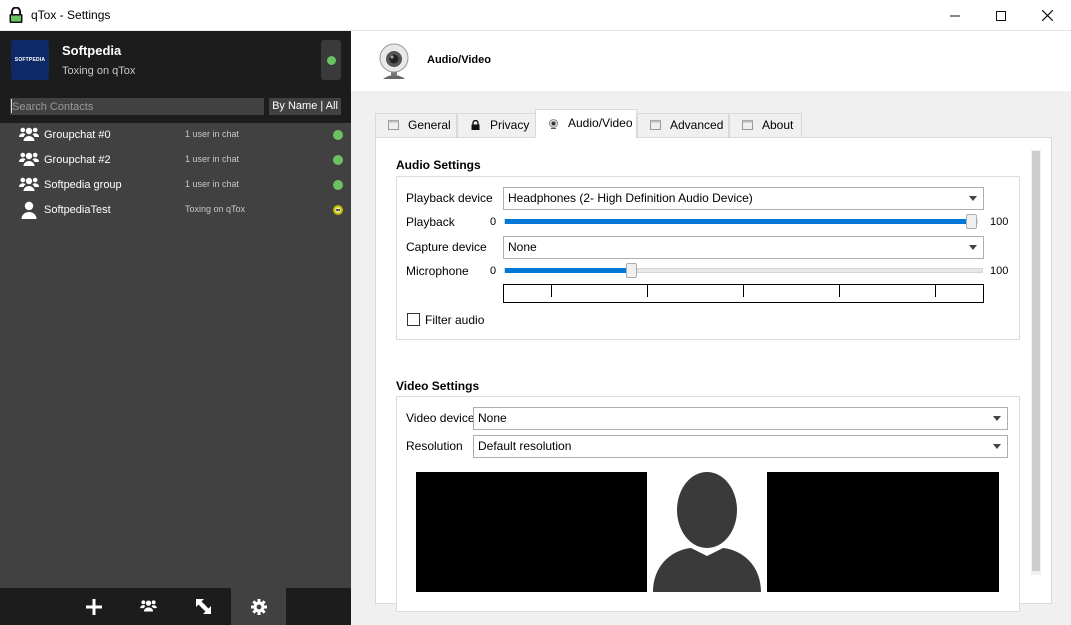 Image resolution: width=1071 pixels, height=625 pixels. Describe the element at coordinates (454, 320) in the screenshot. I see `filter-audio-label: Filter audio` at that location.